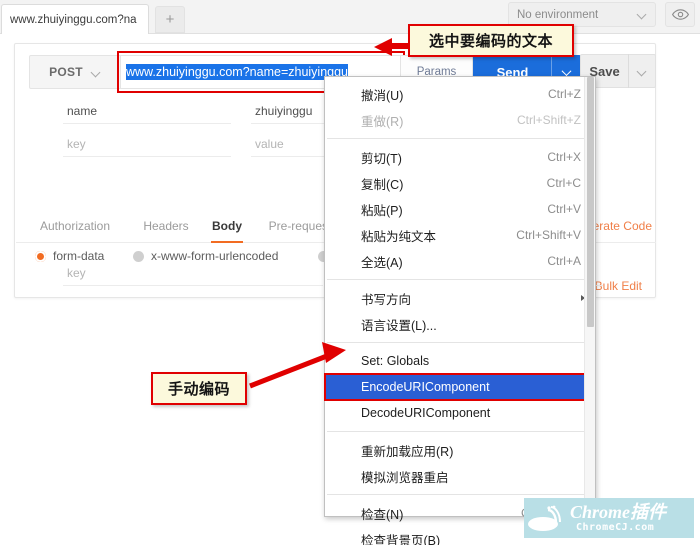 Image resolution: width=700 pixels, height=545 pixels. What do you see at coordinates (382, 121) in the screenshot?
I see `context-menu-item-label: 重做(R)` at bounding box center [382, 121].